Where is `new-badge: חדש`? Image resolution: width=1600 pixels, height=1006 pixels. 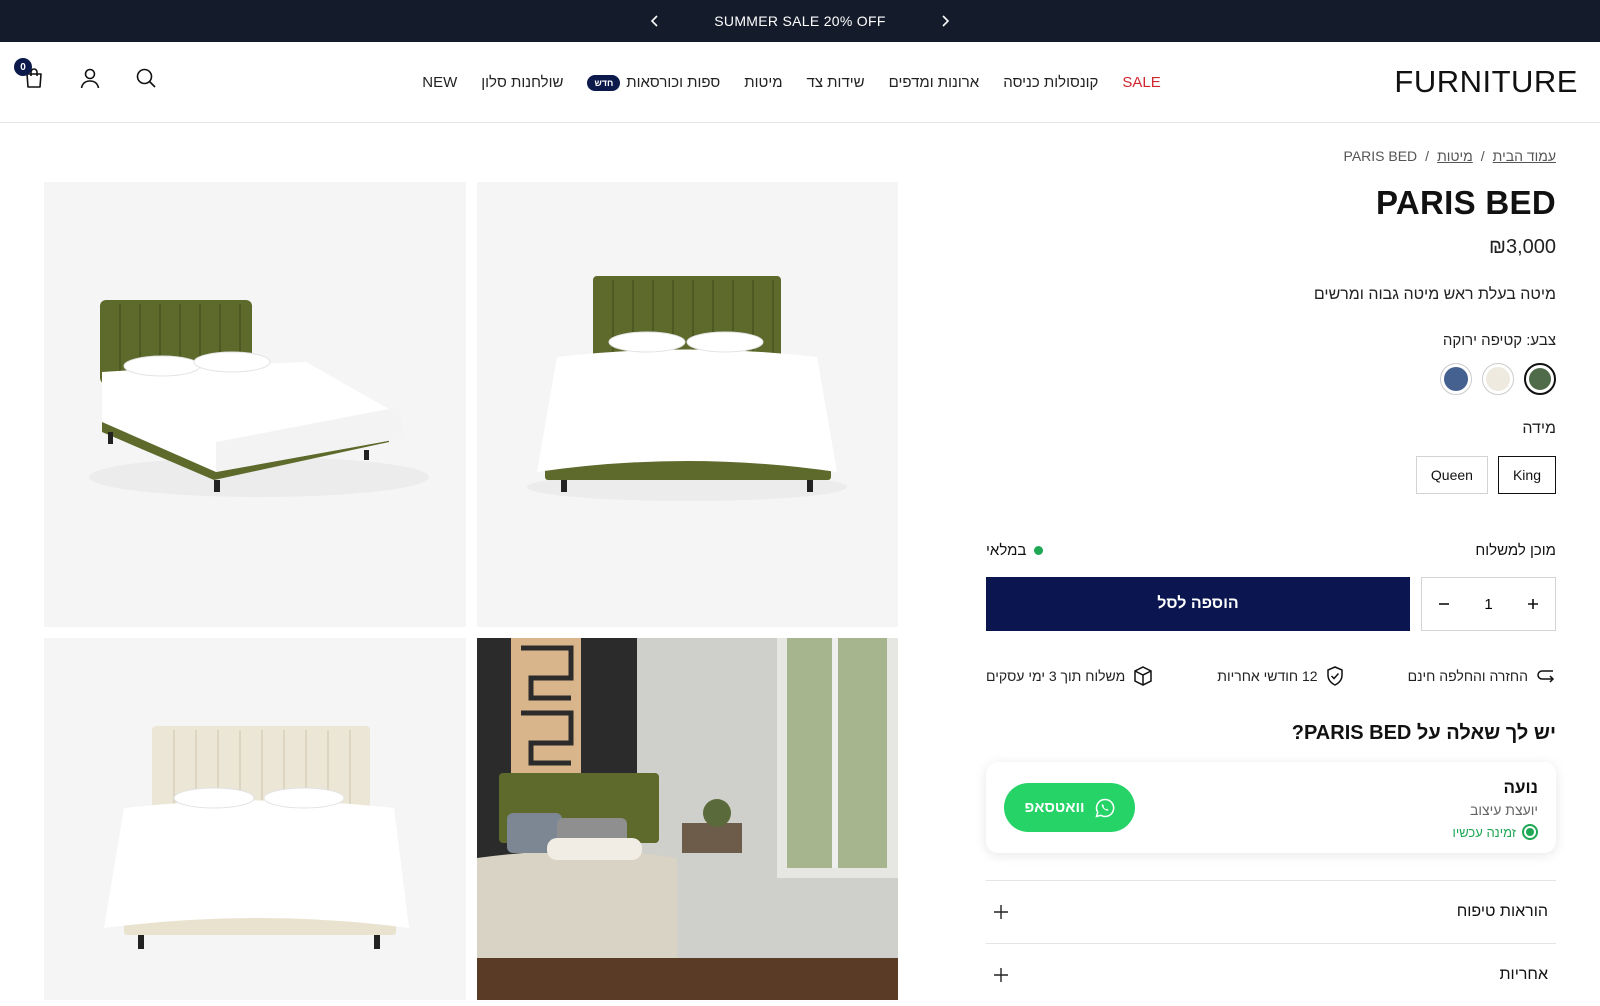
new-badge: חדש is located at coordinates (604, 82).